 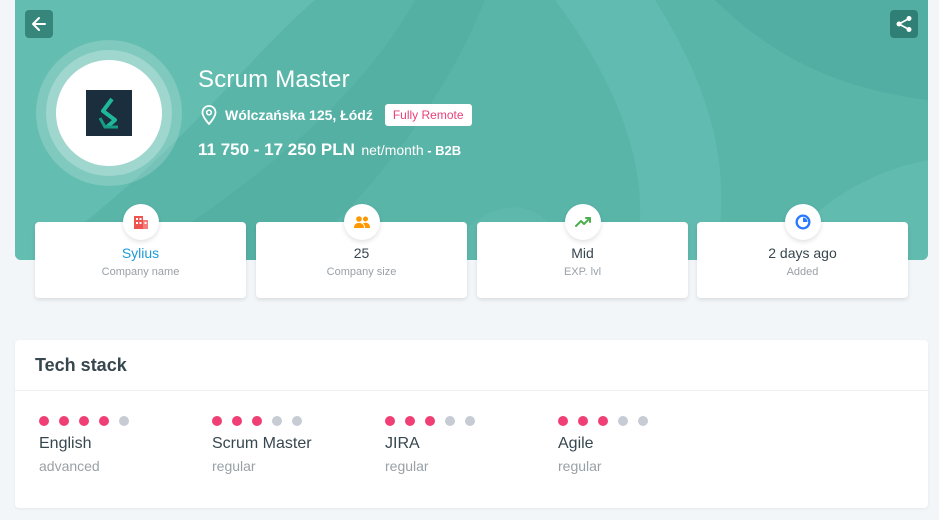 What do you see at coordinates (140, 272) in the screenshot?
I see `company-name-label: Company name` at bounding box center [140, 272].